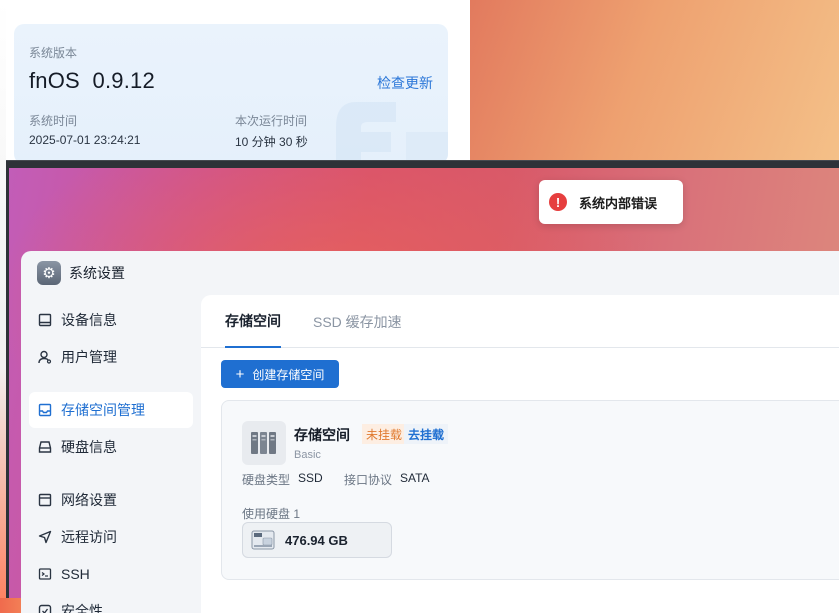 The image size is (839, 613). I want to click on disk-size: 476.94 GB, so click(316, 540).